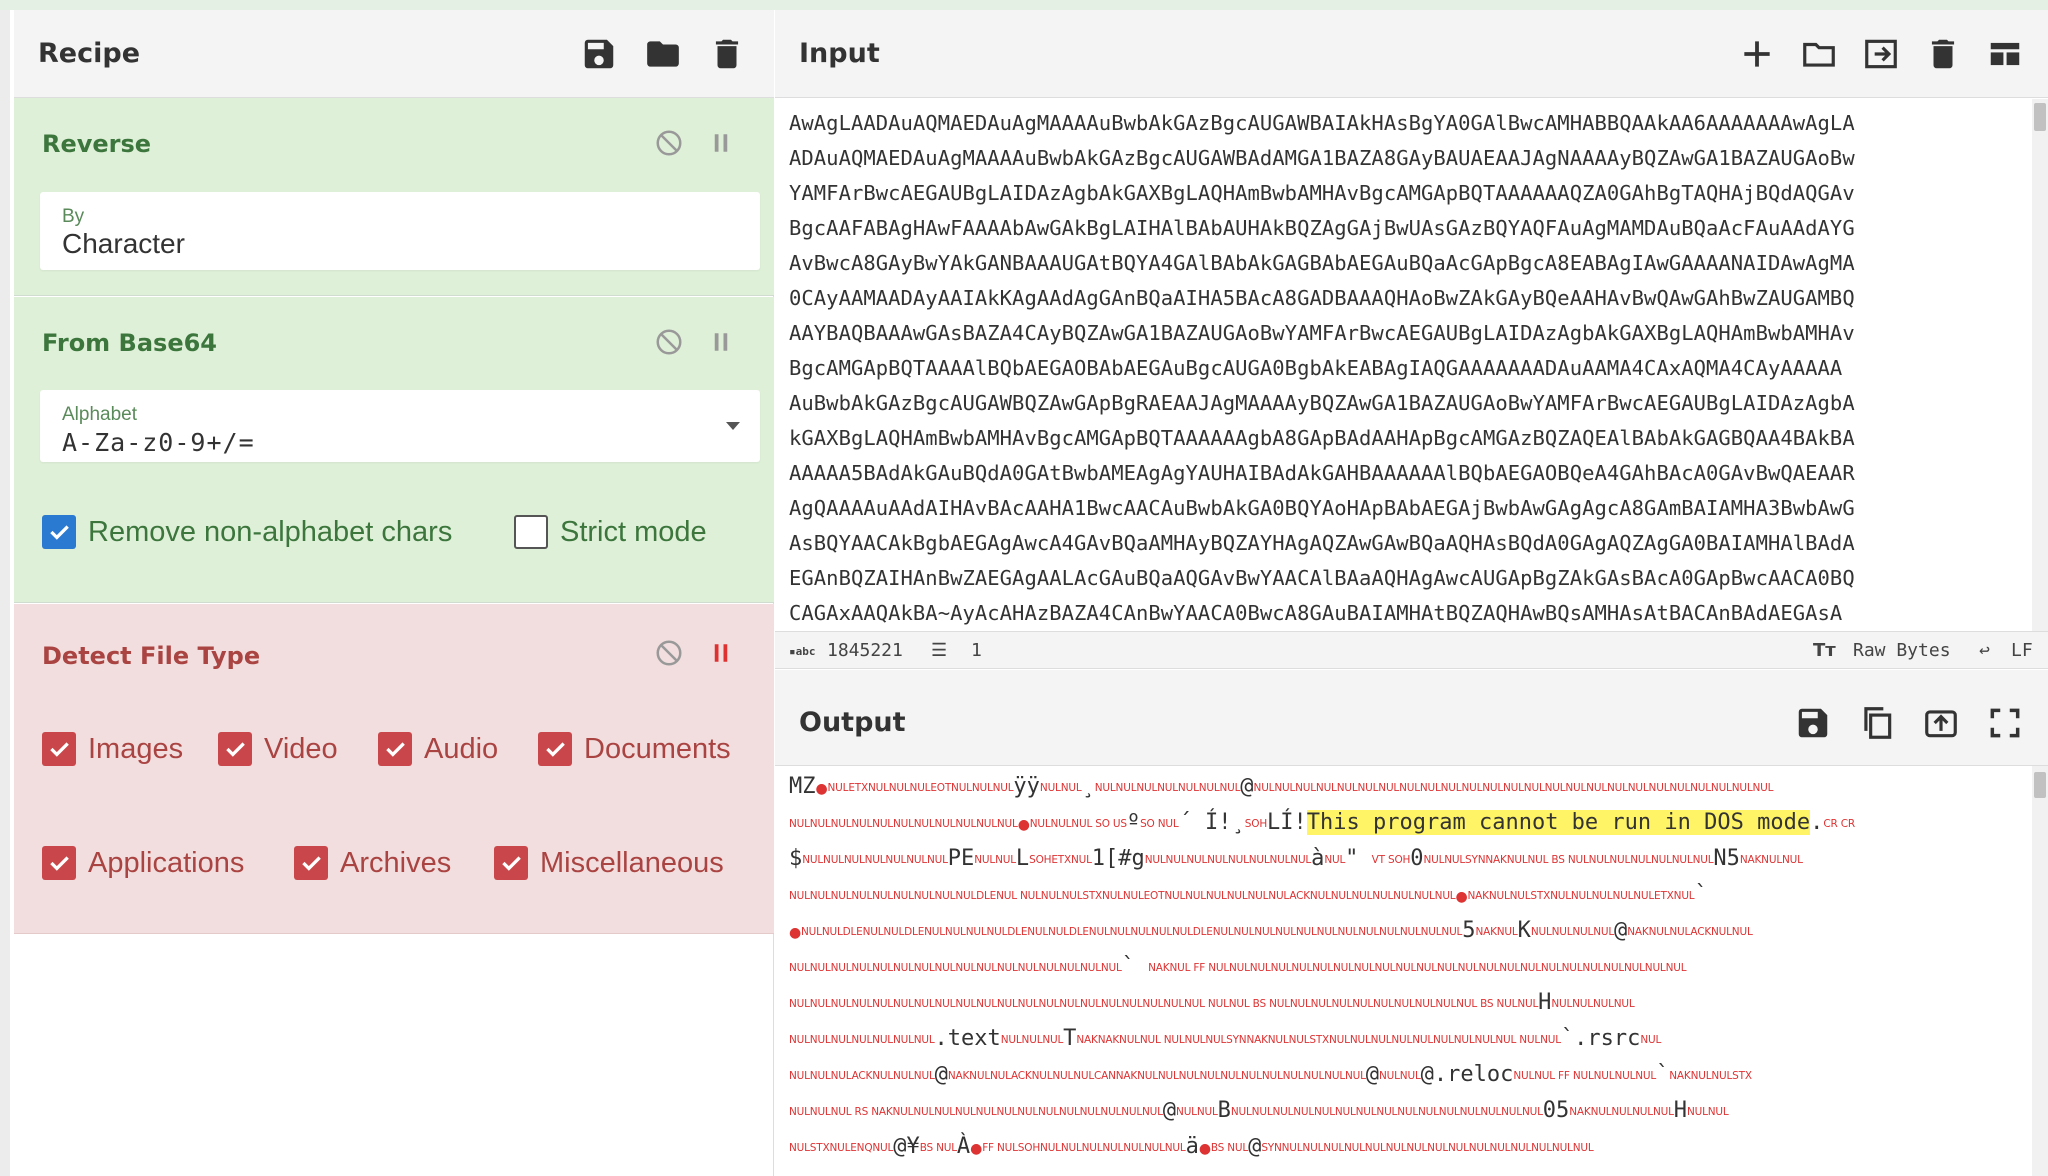  I want to click on output-scrollbar, so click(2040, 971).